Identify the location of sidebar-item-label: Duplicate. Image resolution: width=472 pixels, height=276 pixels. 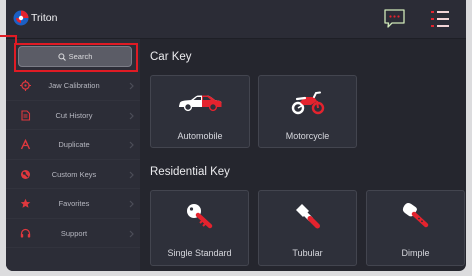
(74, 144).